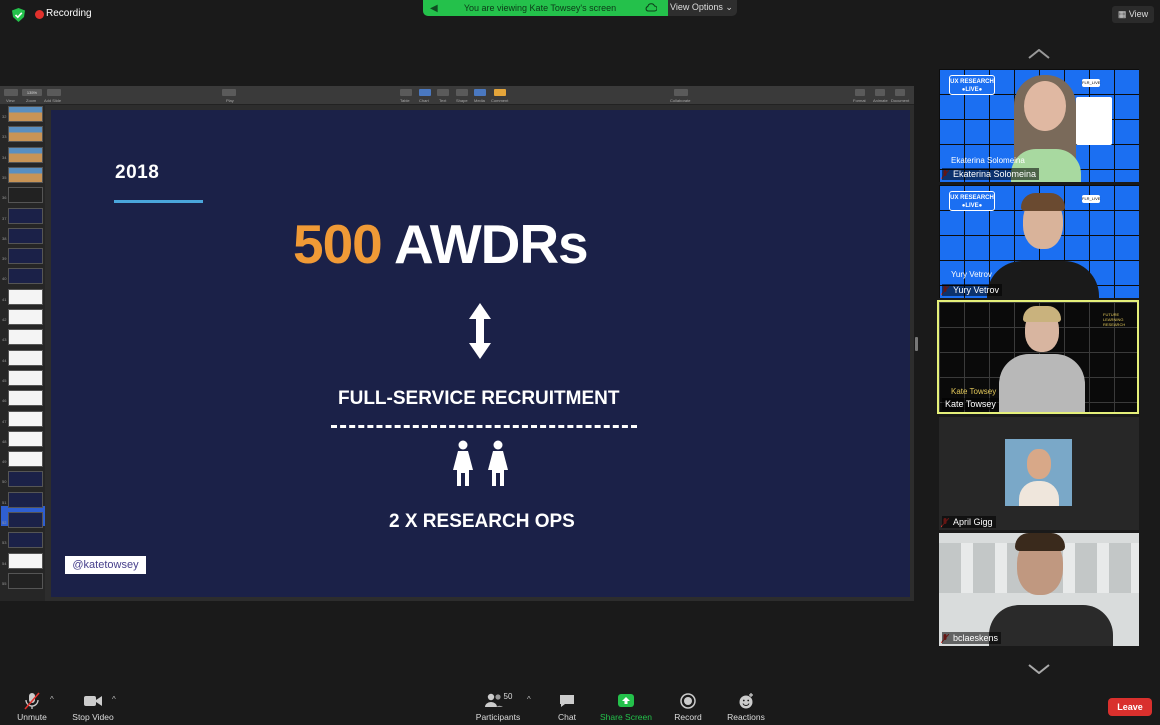 The height and width of the screenshot is (725, 1160). Describe the element at coordinates (508, 696) in the screenshot. I see `participants-count: 50` at that location.